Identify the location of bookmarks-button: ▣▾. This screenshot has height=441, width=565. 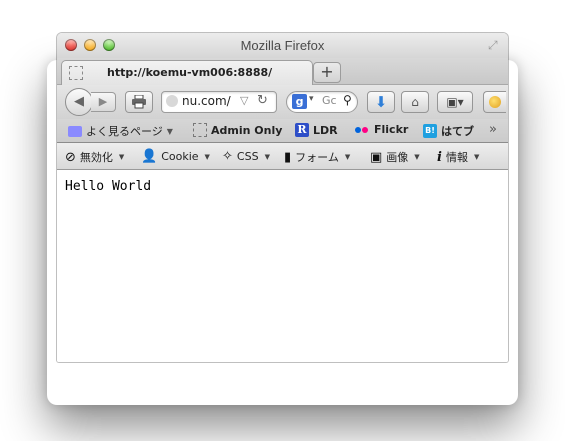
(455, 102).